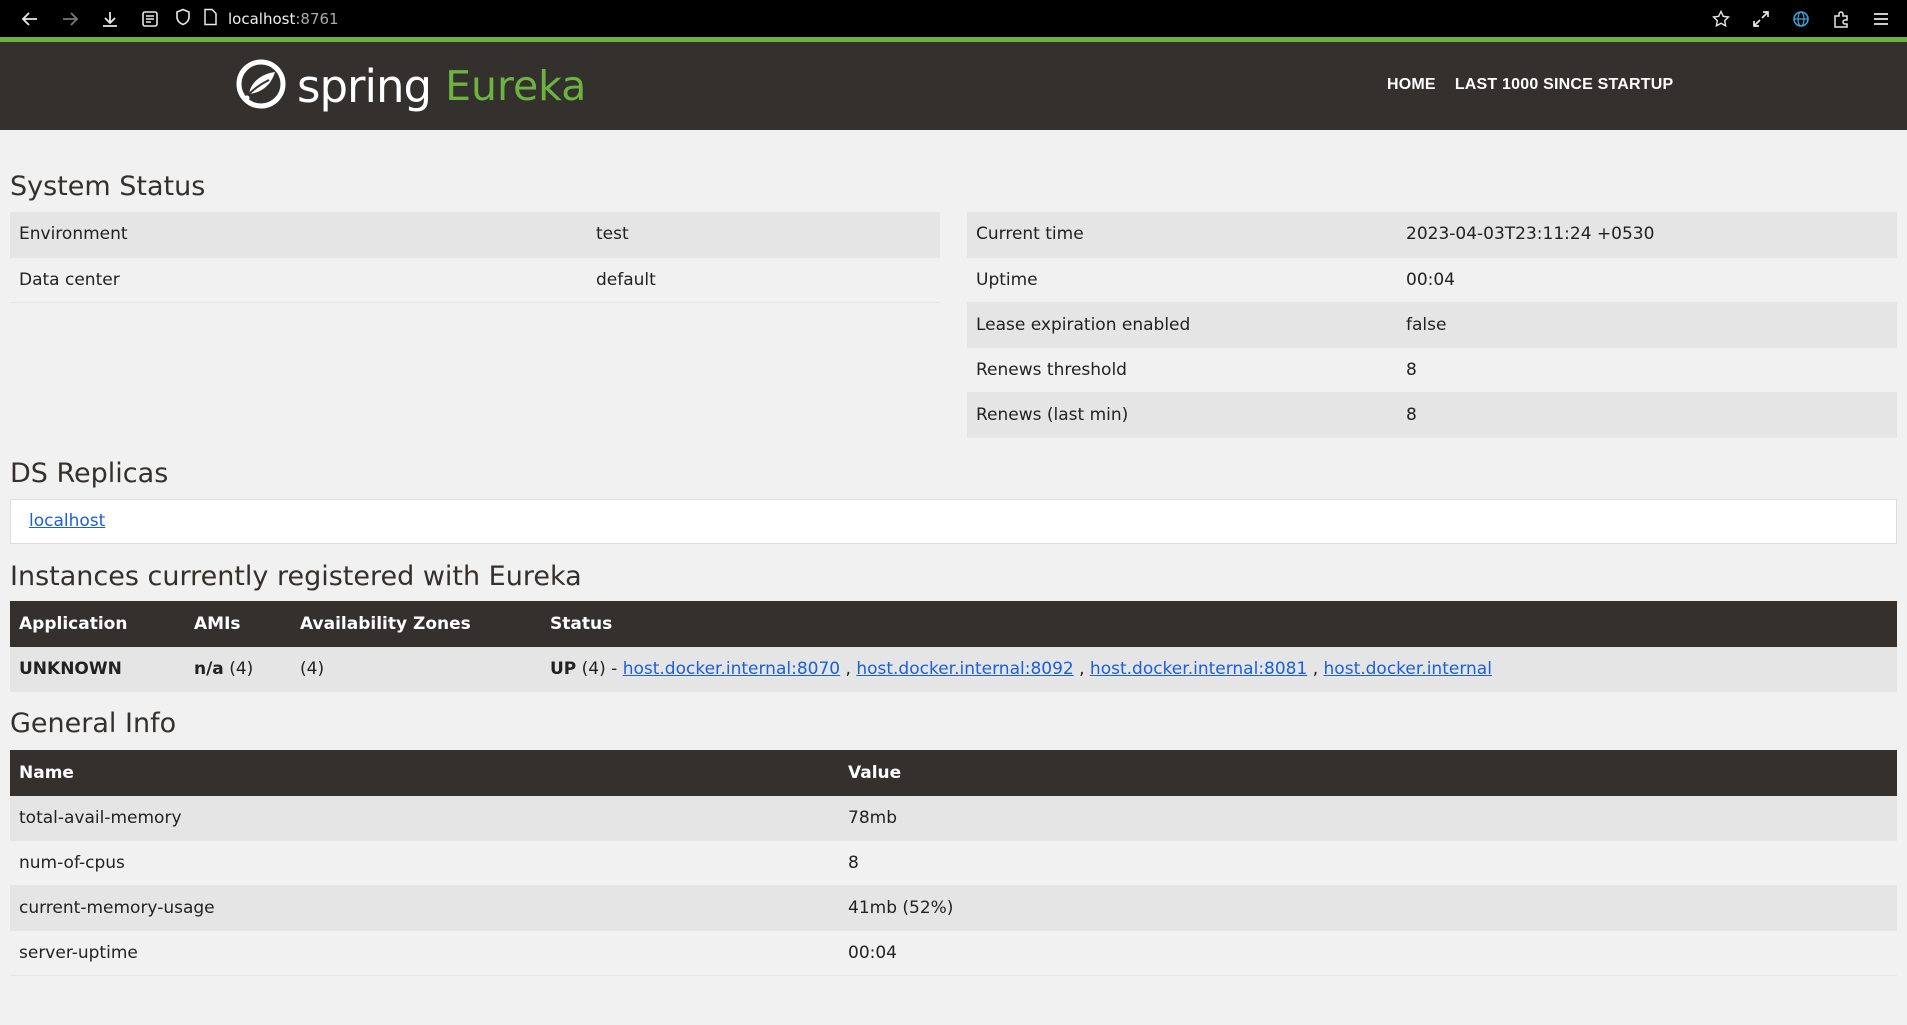 This screenshot has height=1025, width=1907. Describe the element at coordinates (70, 669) in the screenshot. I see `application-name: UNKNOWN` at that location.